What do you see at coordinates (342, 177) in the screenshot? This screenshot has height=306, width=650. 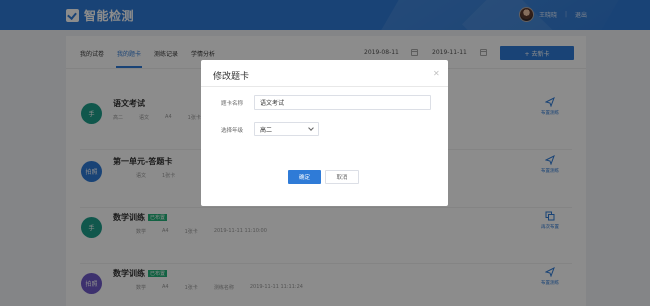 I see `cancel-button: 取消` at bounding box center [342, 177].